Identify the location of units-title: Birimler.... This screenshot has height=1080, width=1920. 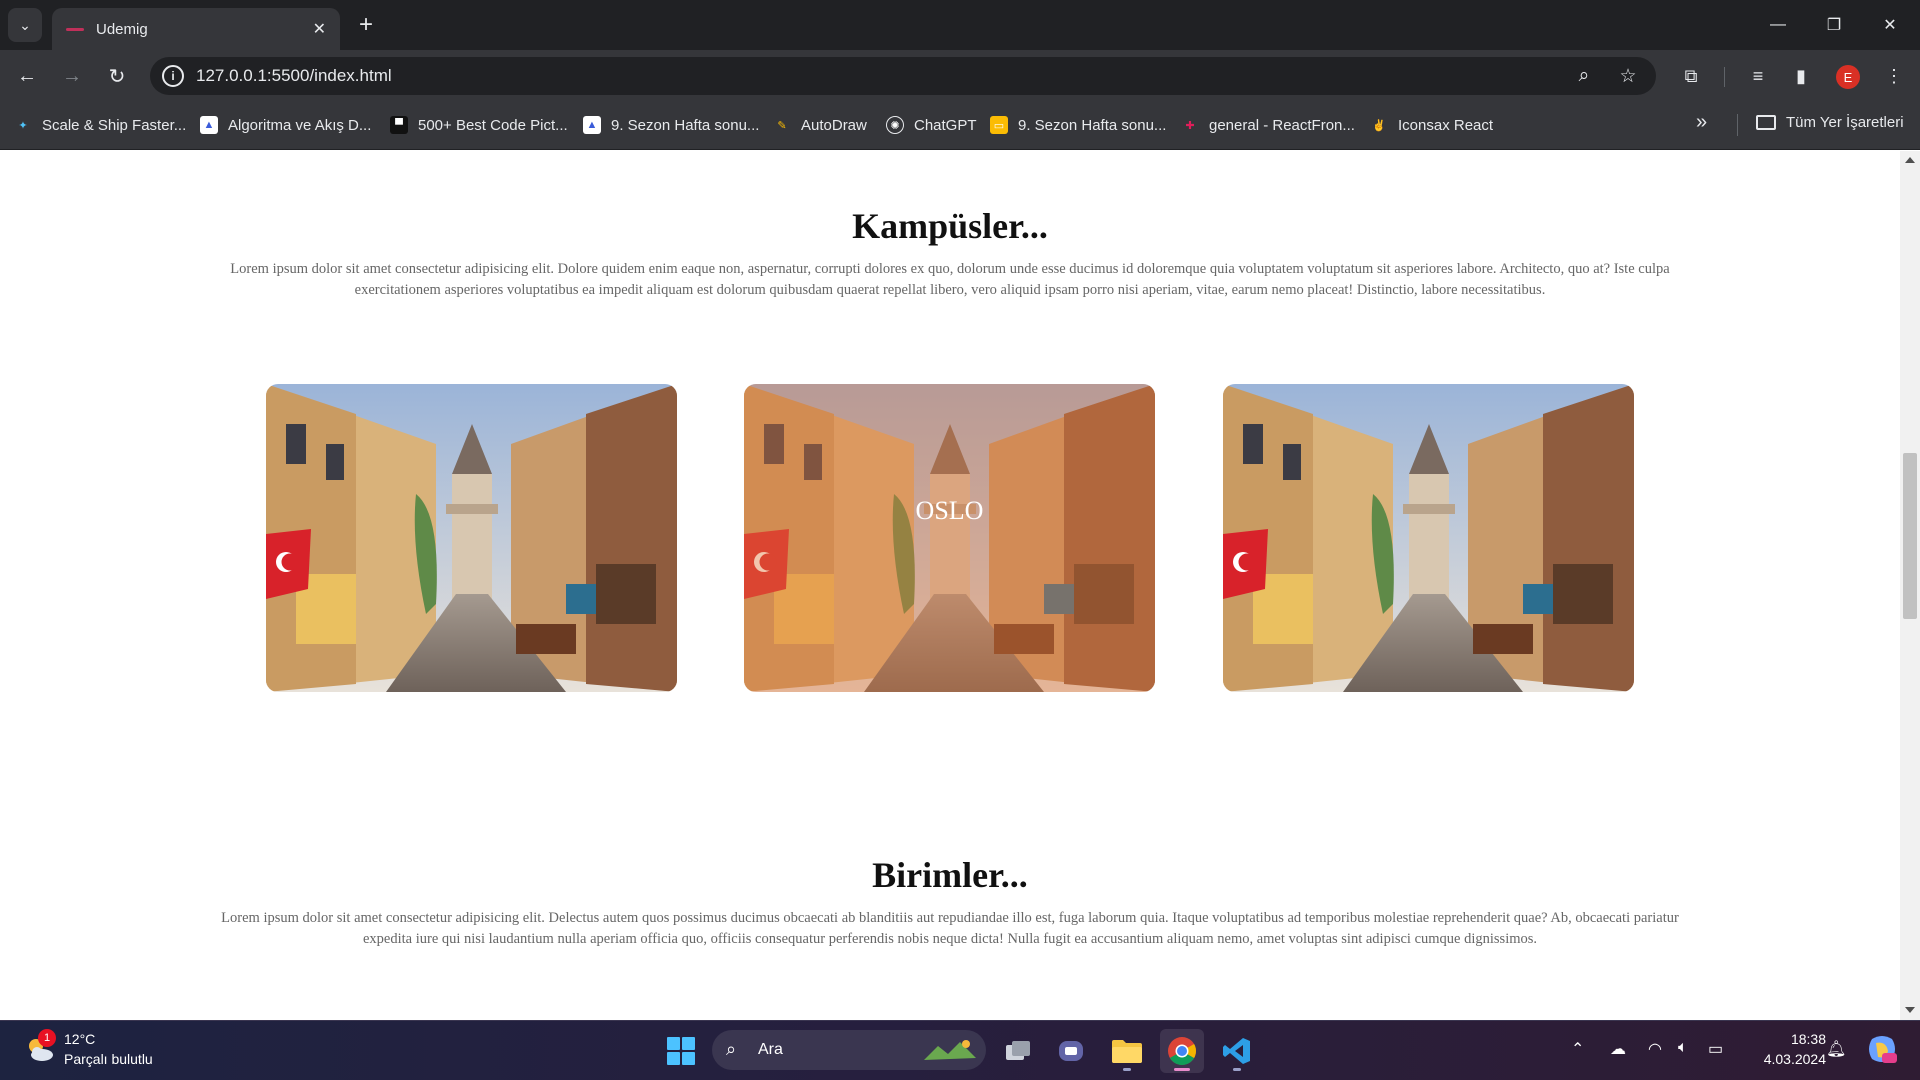
(950, 875).